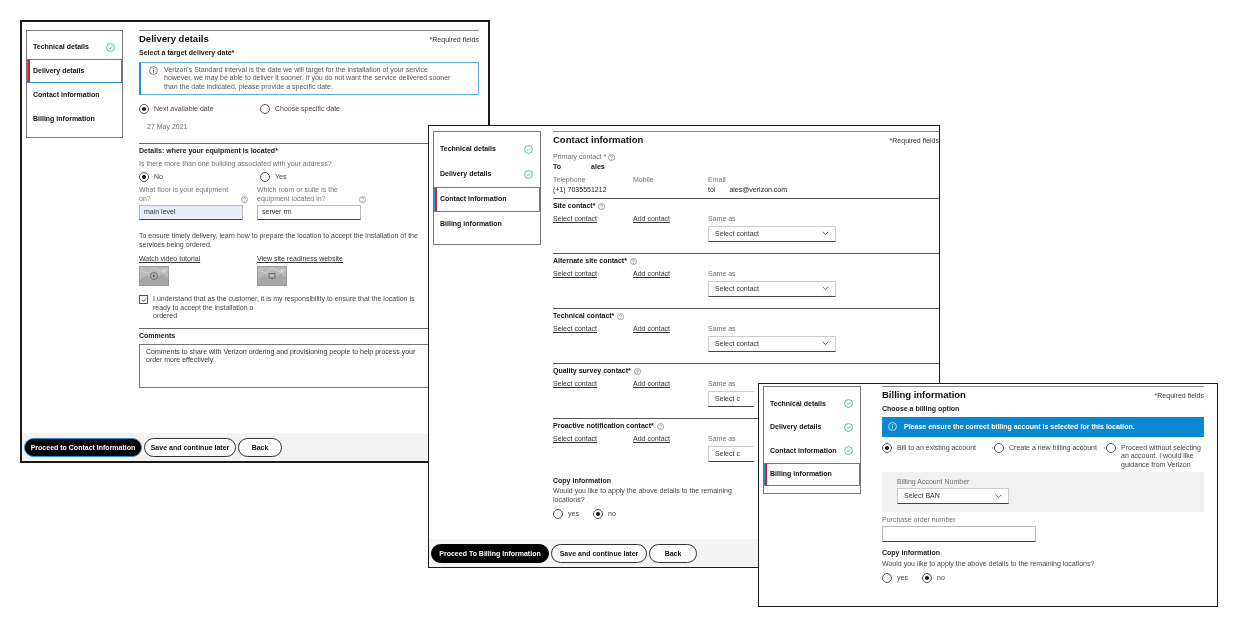  I want to click on input-field, so click(959, 534).